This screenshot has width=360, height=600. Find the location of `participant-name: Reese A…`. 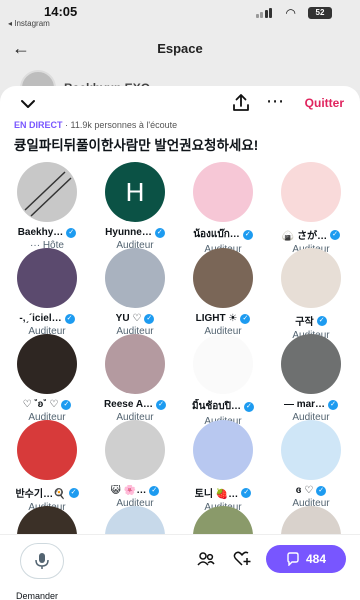

participant-name: Reese A… is located at coordinates (128, 404).